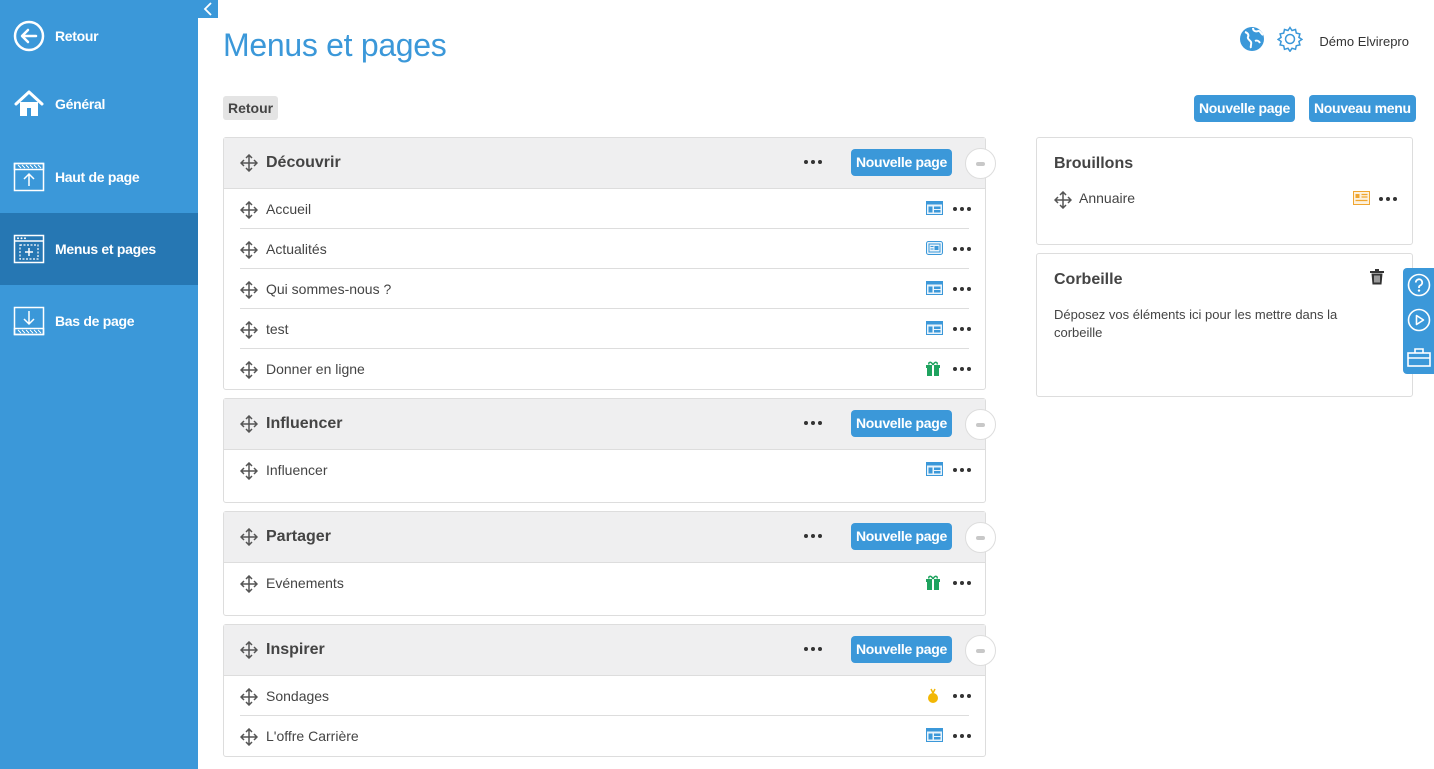 Image resolution: width=1434 pixels, height=769 pixels. I want to click on menu-title: Influencer, so click(304, 423).